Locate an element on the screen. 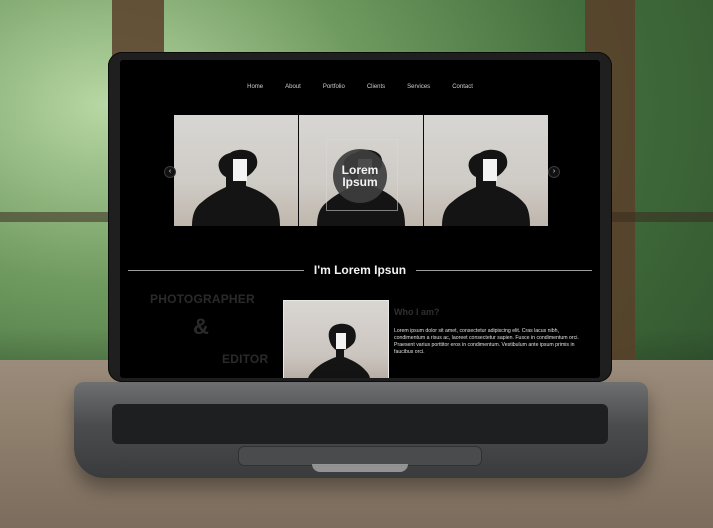 The image size is (713, 528). profile-photo is located at coordinates (336, 339).